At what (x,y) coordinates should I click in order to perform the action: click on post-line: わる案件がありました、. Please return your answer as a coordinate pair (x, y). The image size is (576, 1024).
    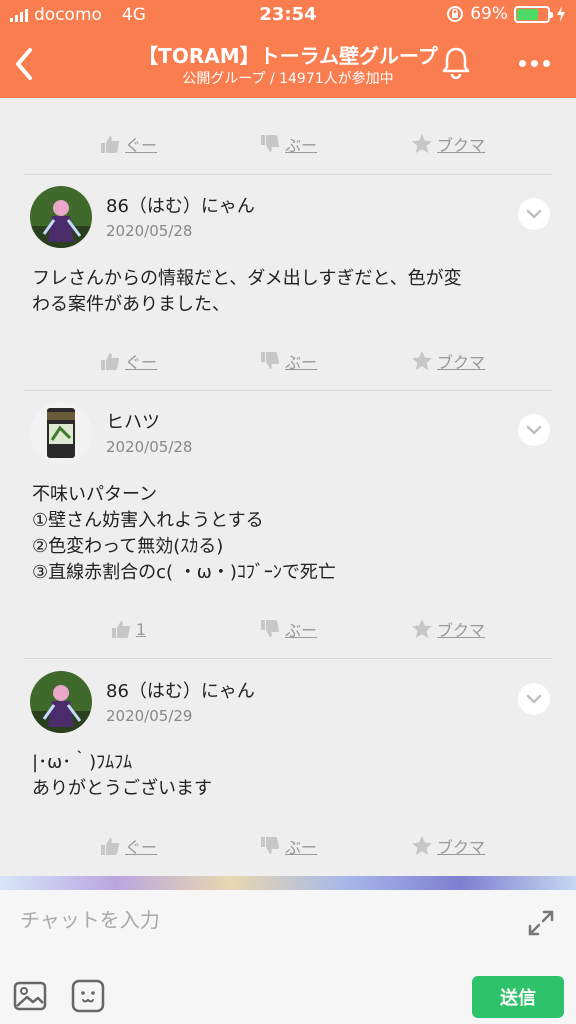
    Looking at the image, I should click on (131, 304).